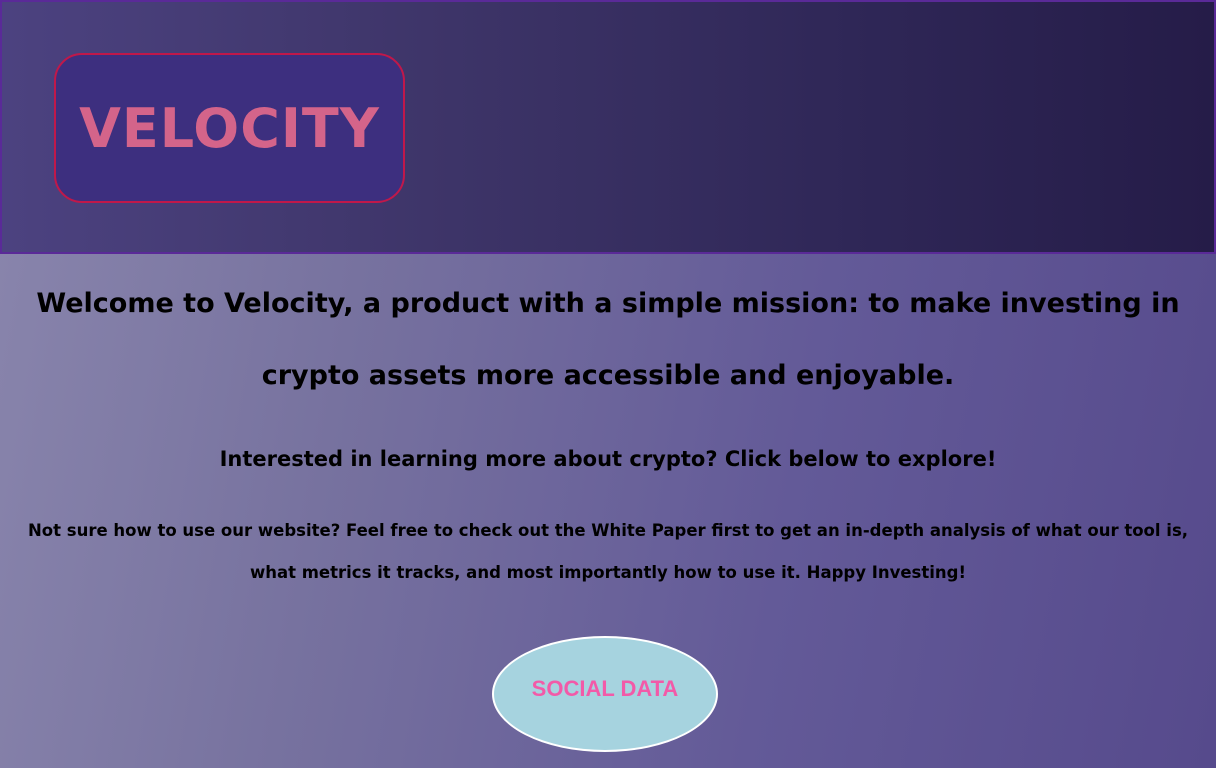 The width and height of the screenshot is (1216, 768). I want to click on logo: VELOCITY, so click(229, 128).